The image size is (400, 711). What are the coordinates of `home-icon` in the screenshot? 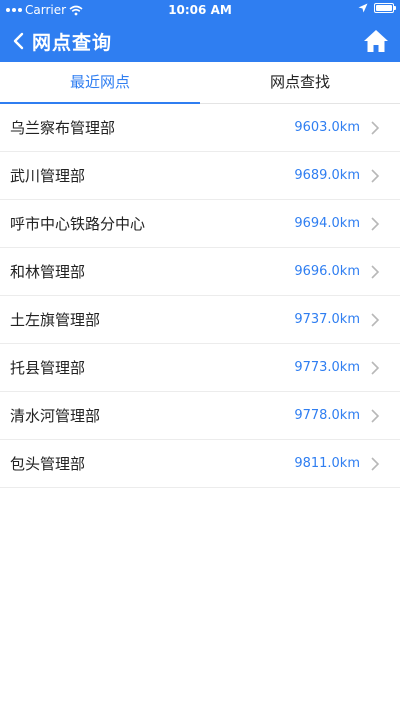 It's located at (376, 41).